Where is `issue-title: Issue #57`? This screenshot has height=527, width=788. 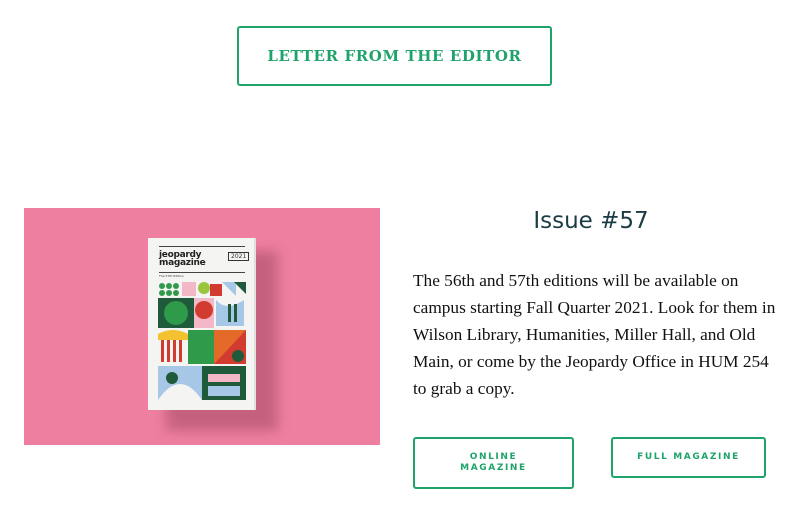 issue-title: Issue #57 is located at coordinates (591, 221).